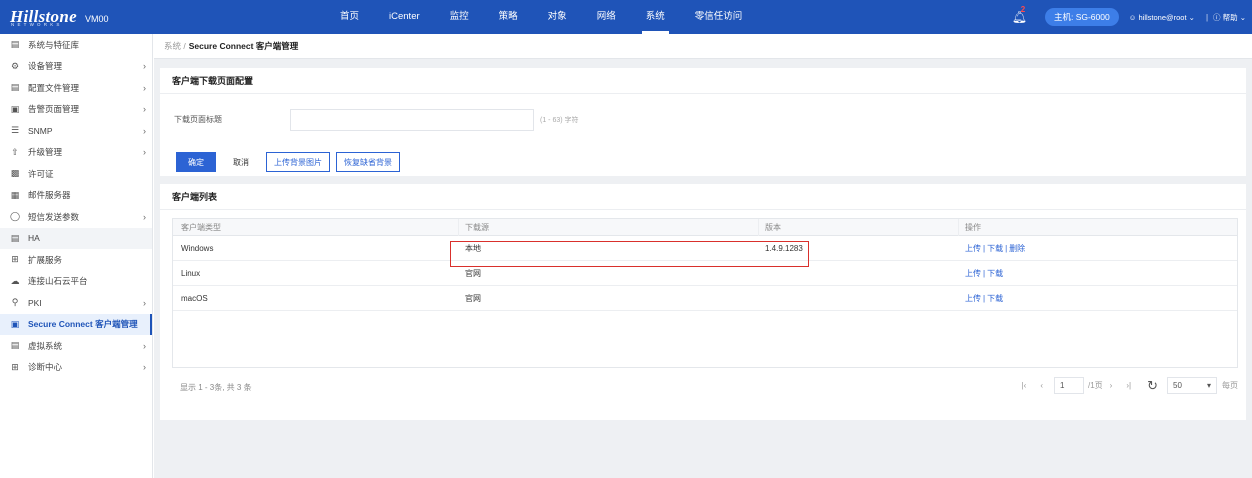 The width and height of the screenshot is (1252, 478). What do you see at coordinates (59, 17) in the screenshot?
I see `logo: Hillstone NETWORKS VM00` at bounding box center [59, 17].